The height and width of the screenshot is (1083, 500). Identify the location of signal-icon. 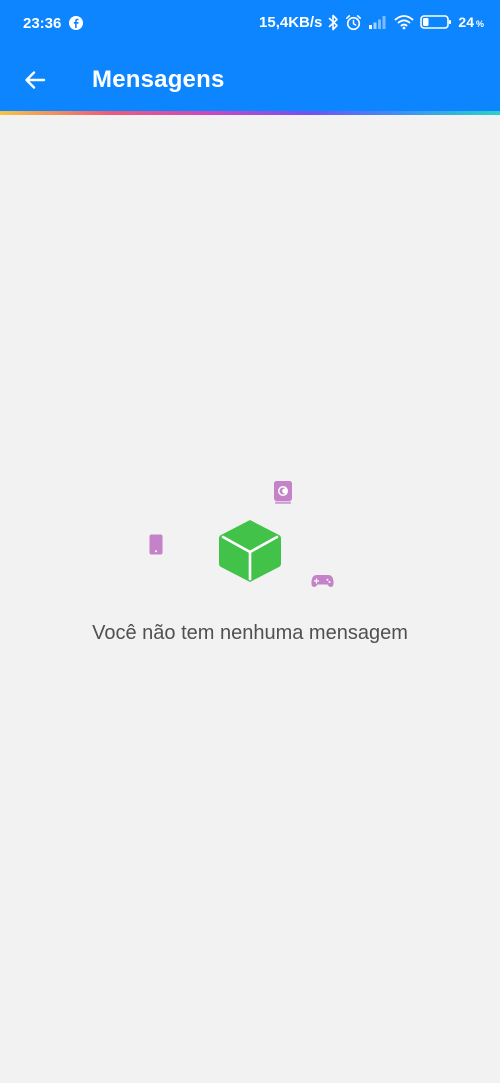
(378, 22).